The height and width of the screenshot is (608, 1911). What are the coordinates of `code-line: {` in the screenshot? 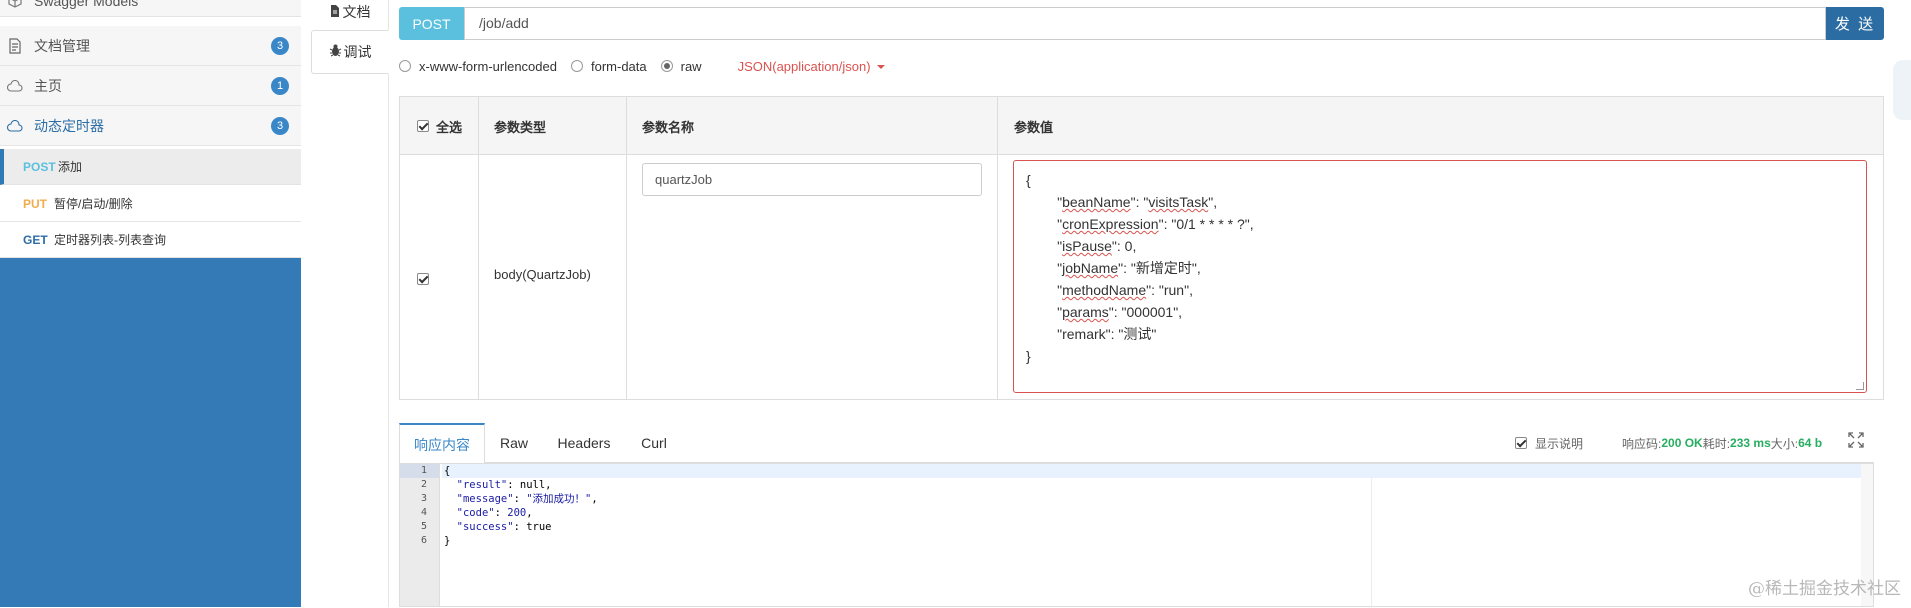 It's located at (1152, 471).